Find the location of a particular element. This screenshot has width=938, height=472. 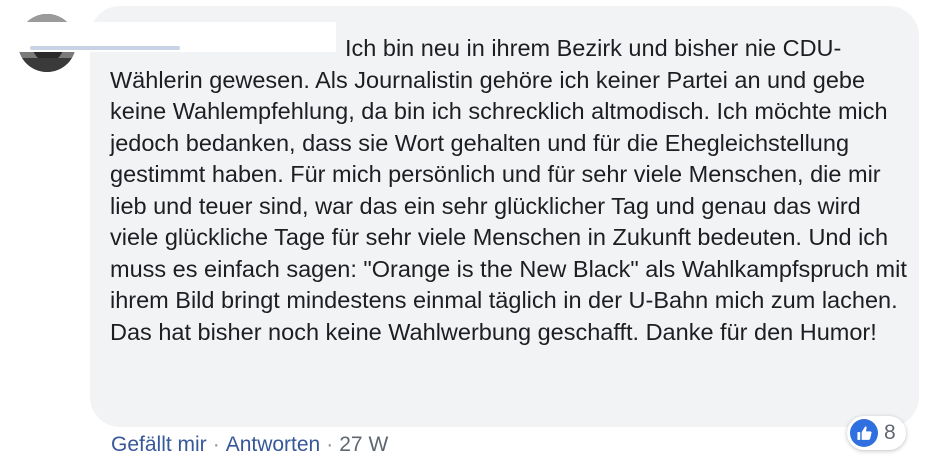

author-name-redacted is located at coordinates (171, 37).